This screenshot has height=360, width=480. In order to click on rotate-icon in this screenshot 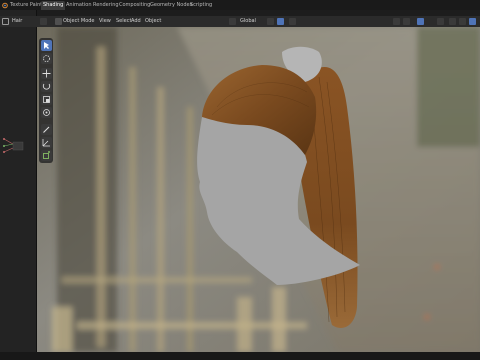, I will do `click(46, 86)`.